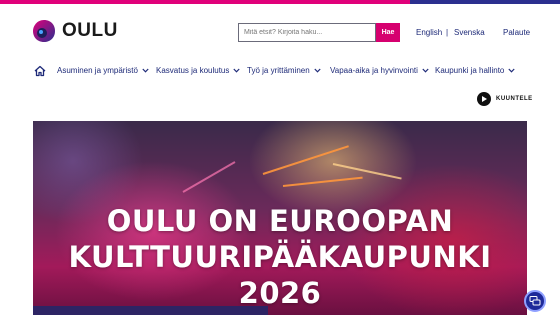  Describe the element at coordinates (514, 99) in the screenshot. I see `listen-label: KUUNTELE` at that location.